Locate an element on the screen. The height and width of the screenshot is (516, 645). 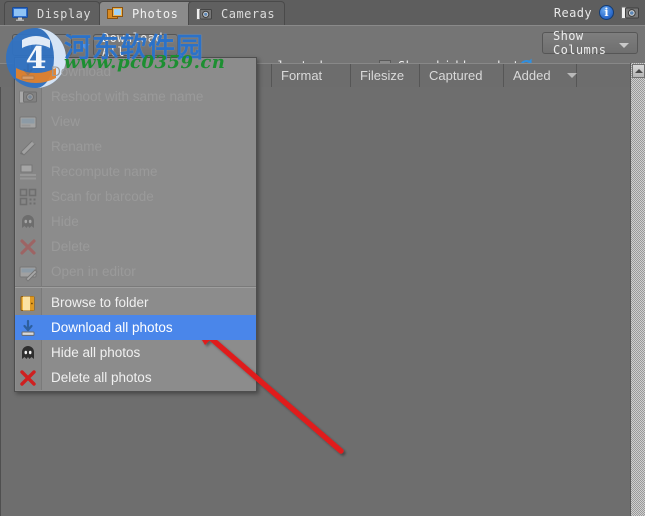
download-all-button: Download All is located at coordinates (135, 45).